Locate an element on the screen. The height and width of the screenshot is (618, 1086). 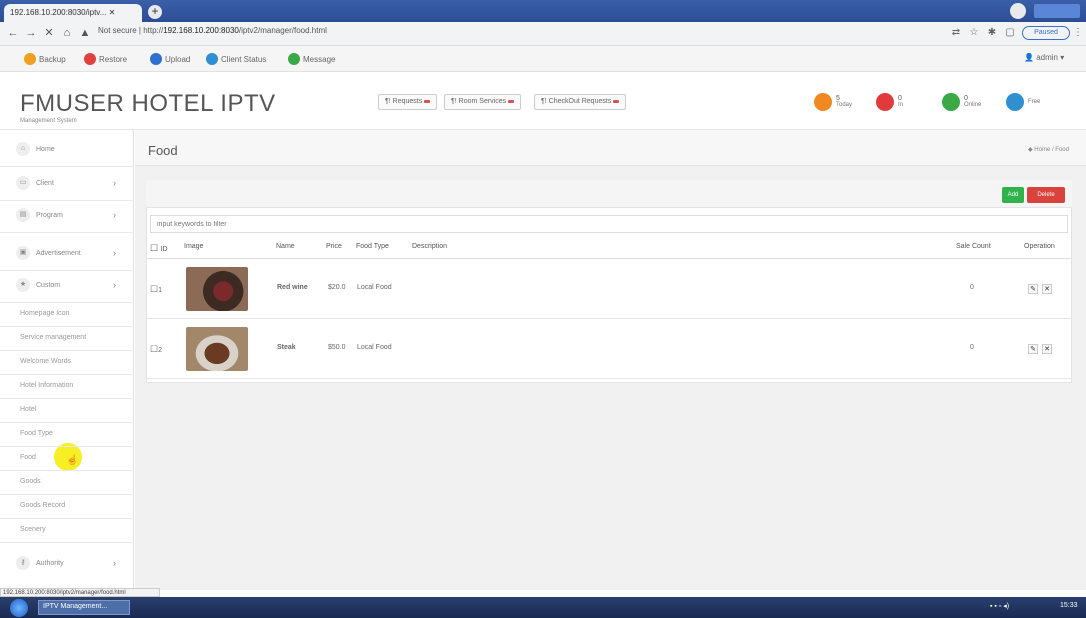
breadcrumb: ◆ Home / Food is located at coordinates (1048, 149).